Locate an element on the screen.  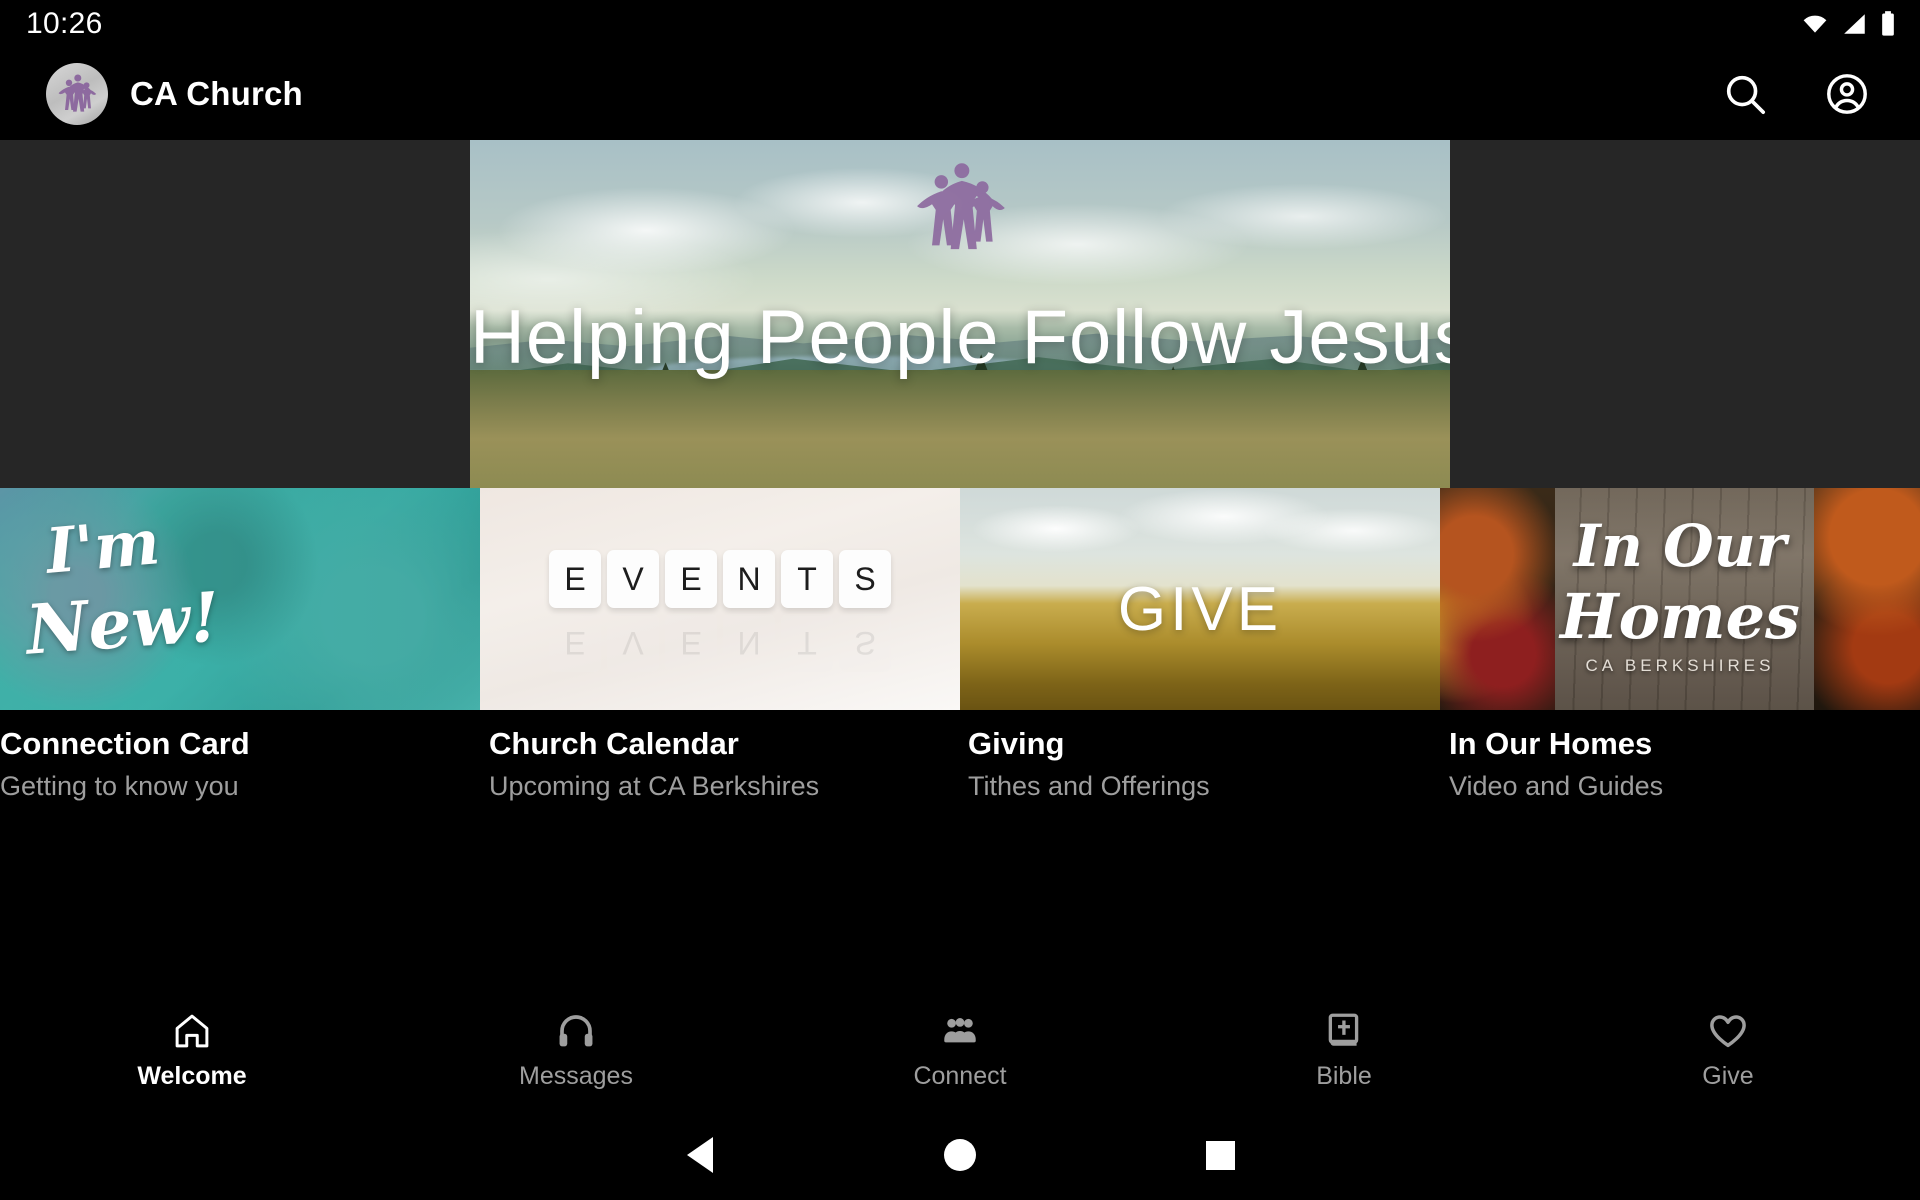
card-title: Giving is located at coordinates (1016, 743).